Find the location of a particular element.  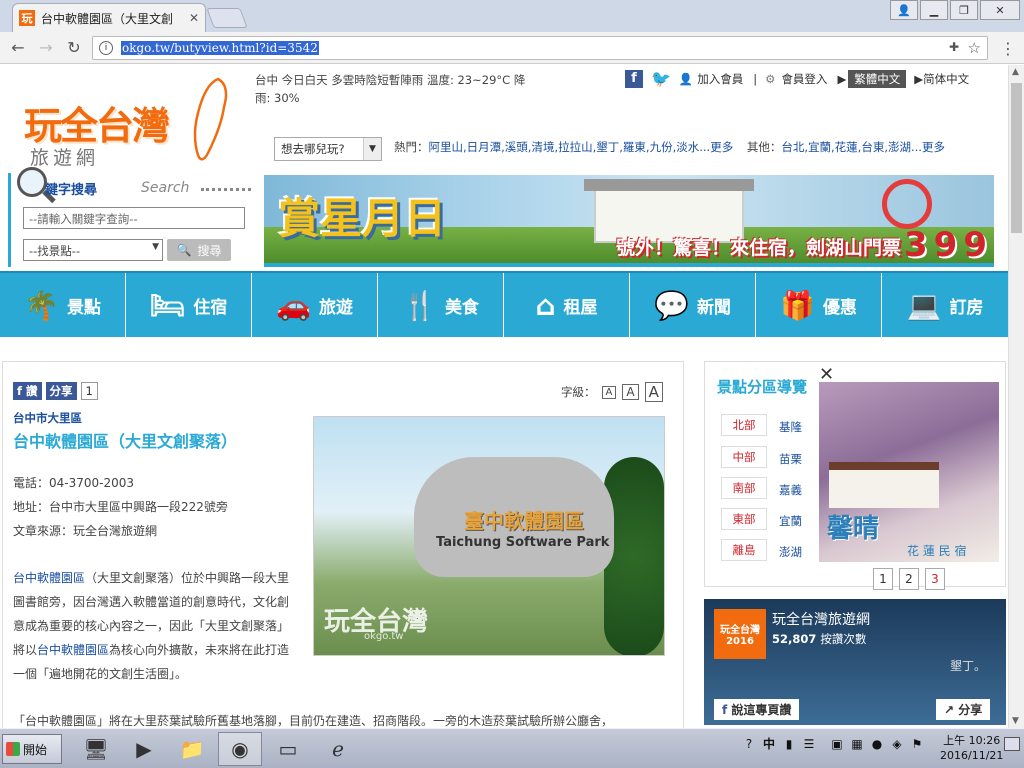

powershell-icon: ▶ is located at coordinates (144, 749).